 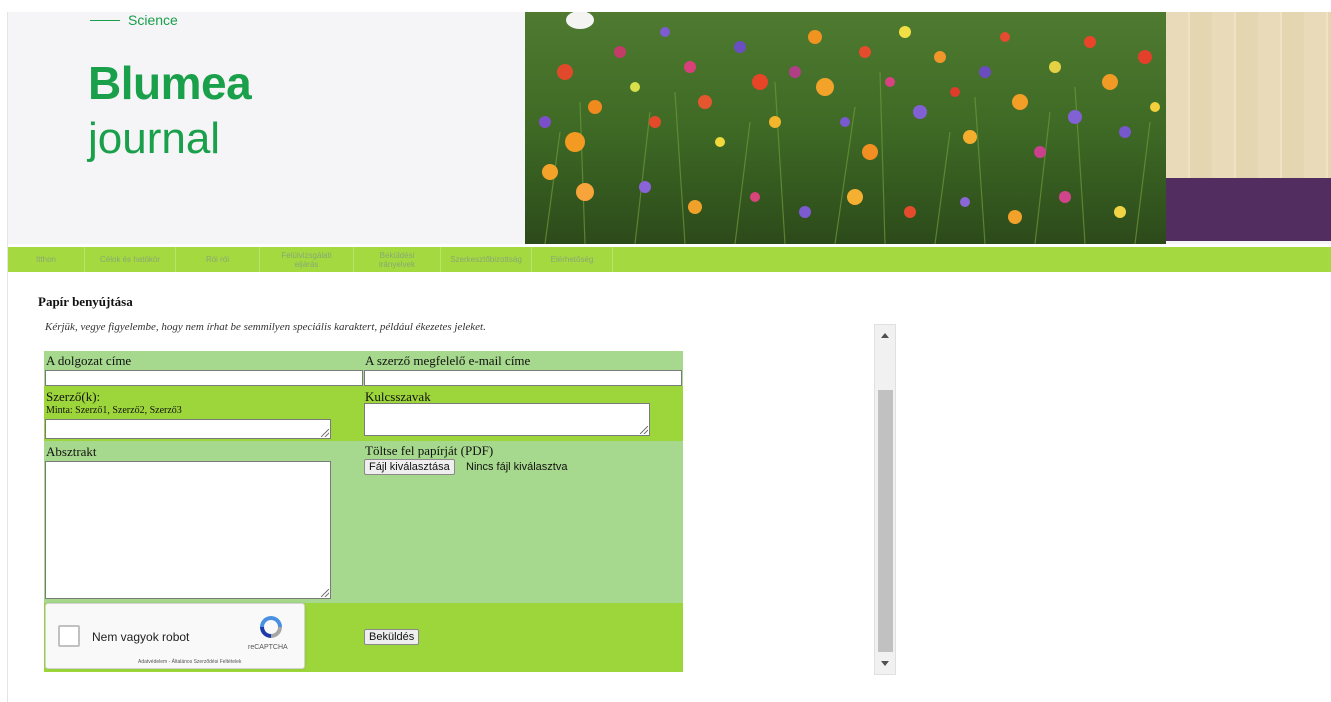 I want to click on nav-label: Itthon, so click(x=45, y=259).